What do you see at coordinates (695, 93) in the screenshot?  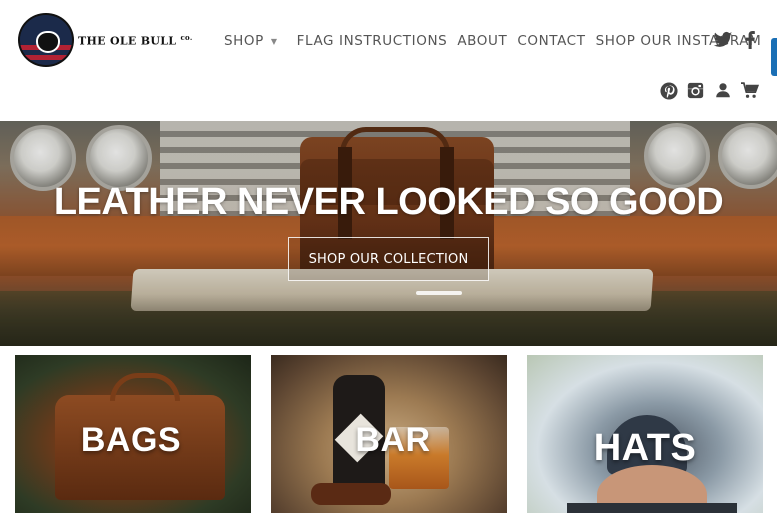 I see `instagram-icon` at bounding box center [695, 93].